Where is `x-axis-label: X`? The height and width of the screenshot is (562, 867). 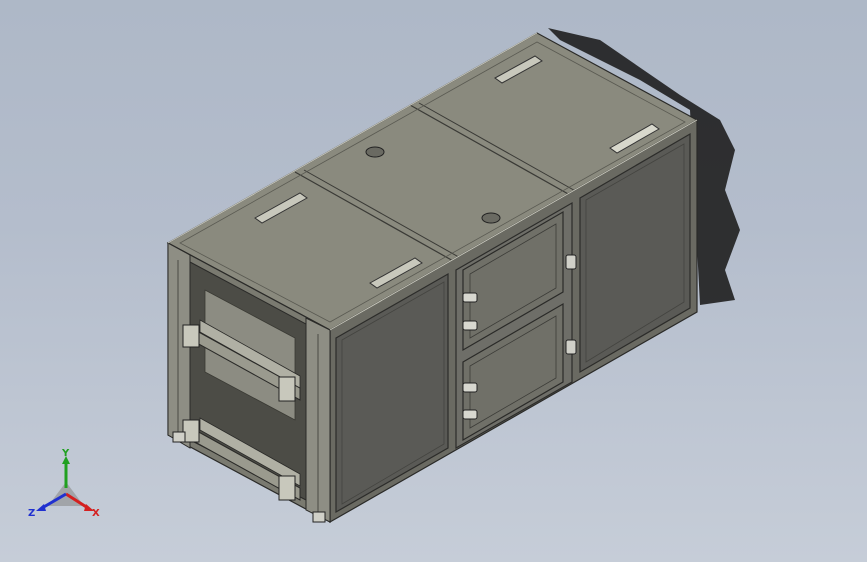
x-axis-label: X is located at coordinates (96, 513).